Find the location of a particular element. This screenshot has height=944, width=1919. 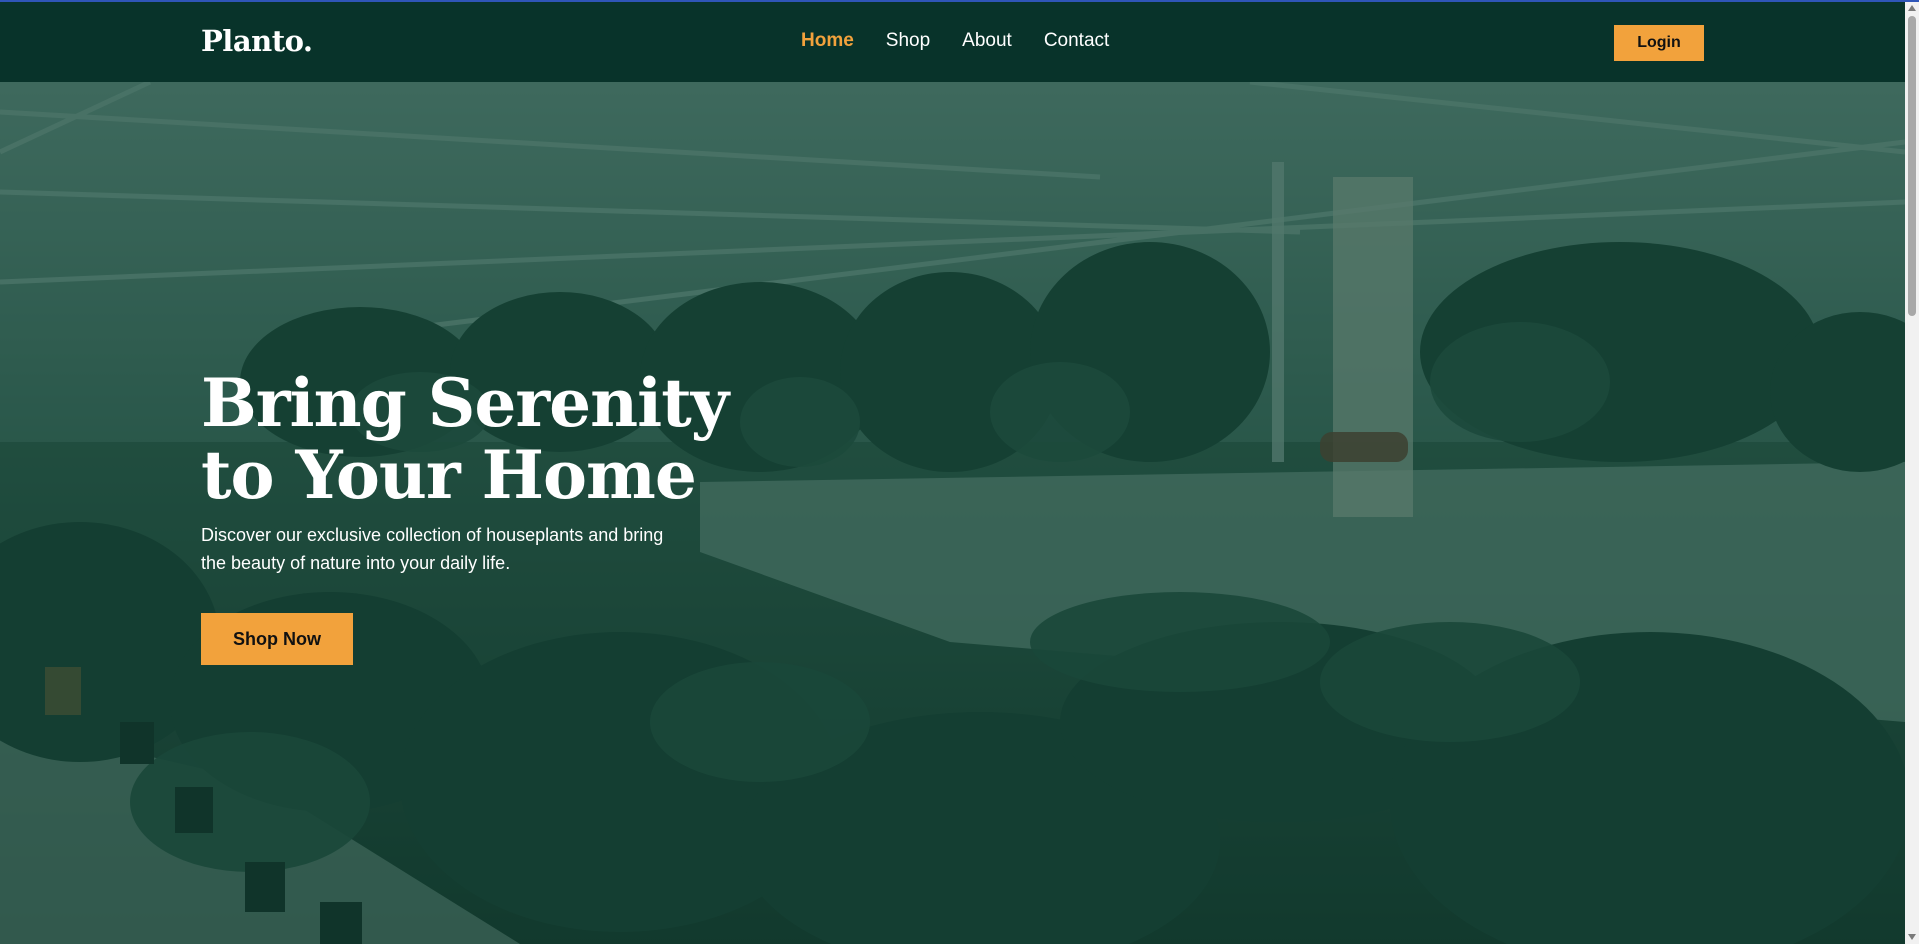

nav-links: Home Shop About Contact is located at coordinates (955, 41).